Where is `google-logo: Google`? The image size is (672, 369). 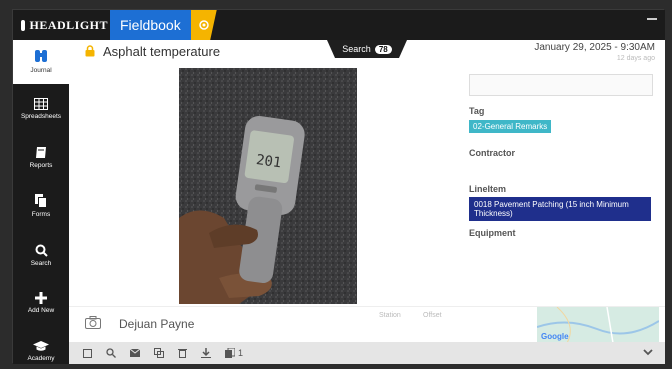
google-logo: Google is located at coordinates (555, 336).